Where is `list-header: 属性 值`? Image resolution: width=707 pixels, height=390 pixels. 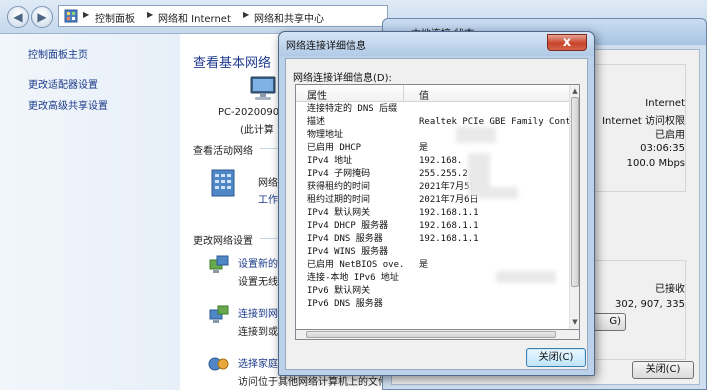
list-header: 属性 值 is located at coordinates (433, 93).